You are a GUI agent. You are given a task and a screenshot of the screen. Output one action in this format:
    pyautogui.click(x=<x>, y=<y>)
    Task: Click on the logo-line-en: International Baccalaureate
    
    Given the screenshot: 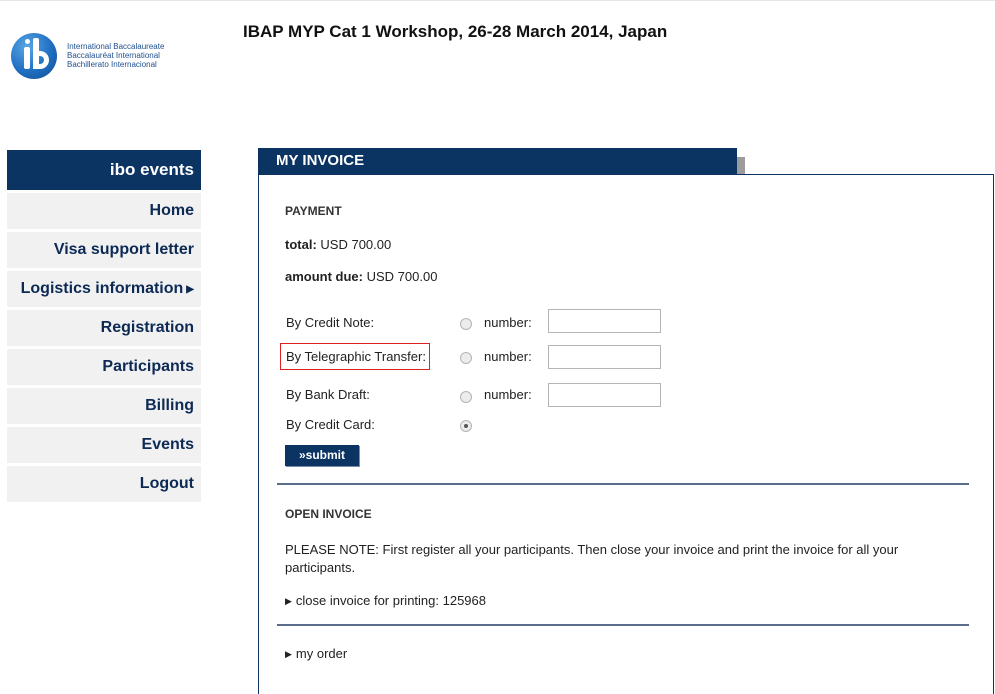 What is the action you would take?
    pyautogui.click(x=116, y=46)
    